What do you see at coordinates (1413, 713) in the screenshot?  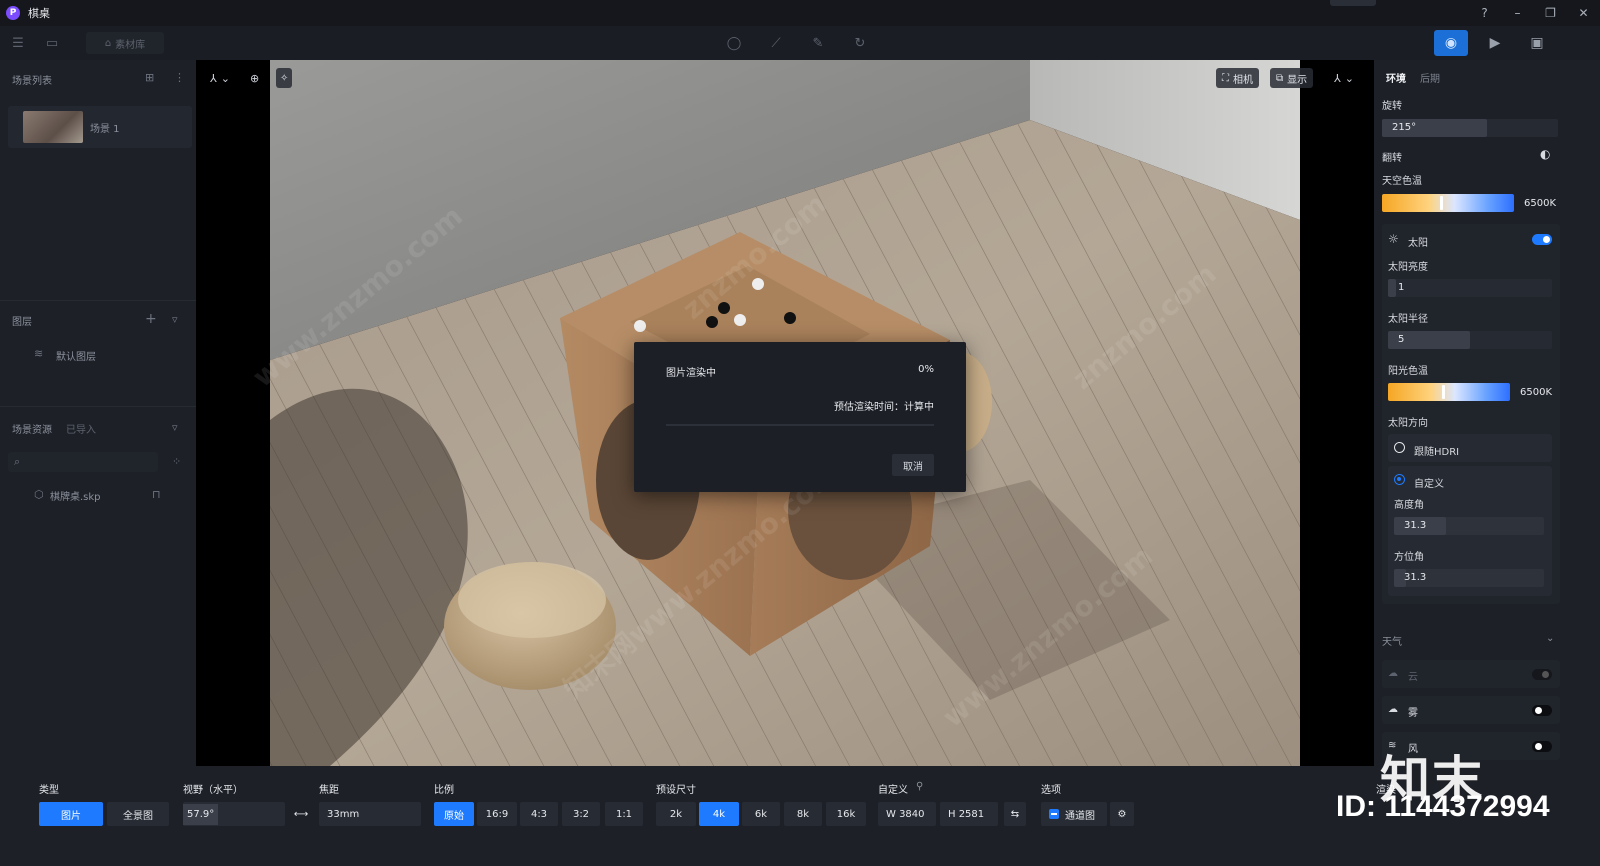 I see `fog-label: 雾` at bounding box center [1413, 713].